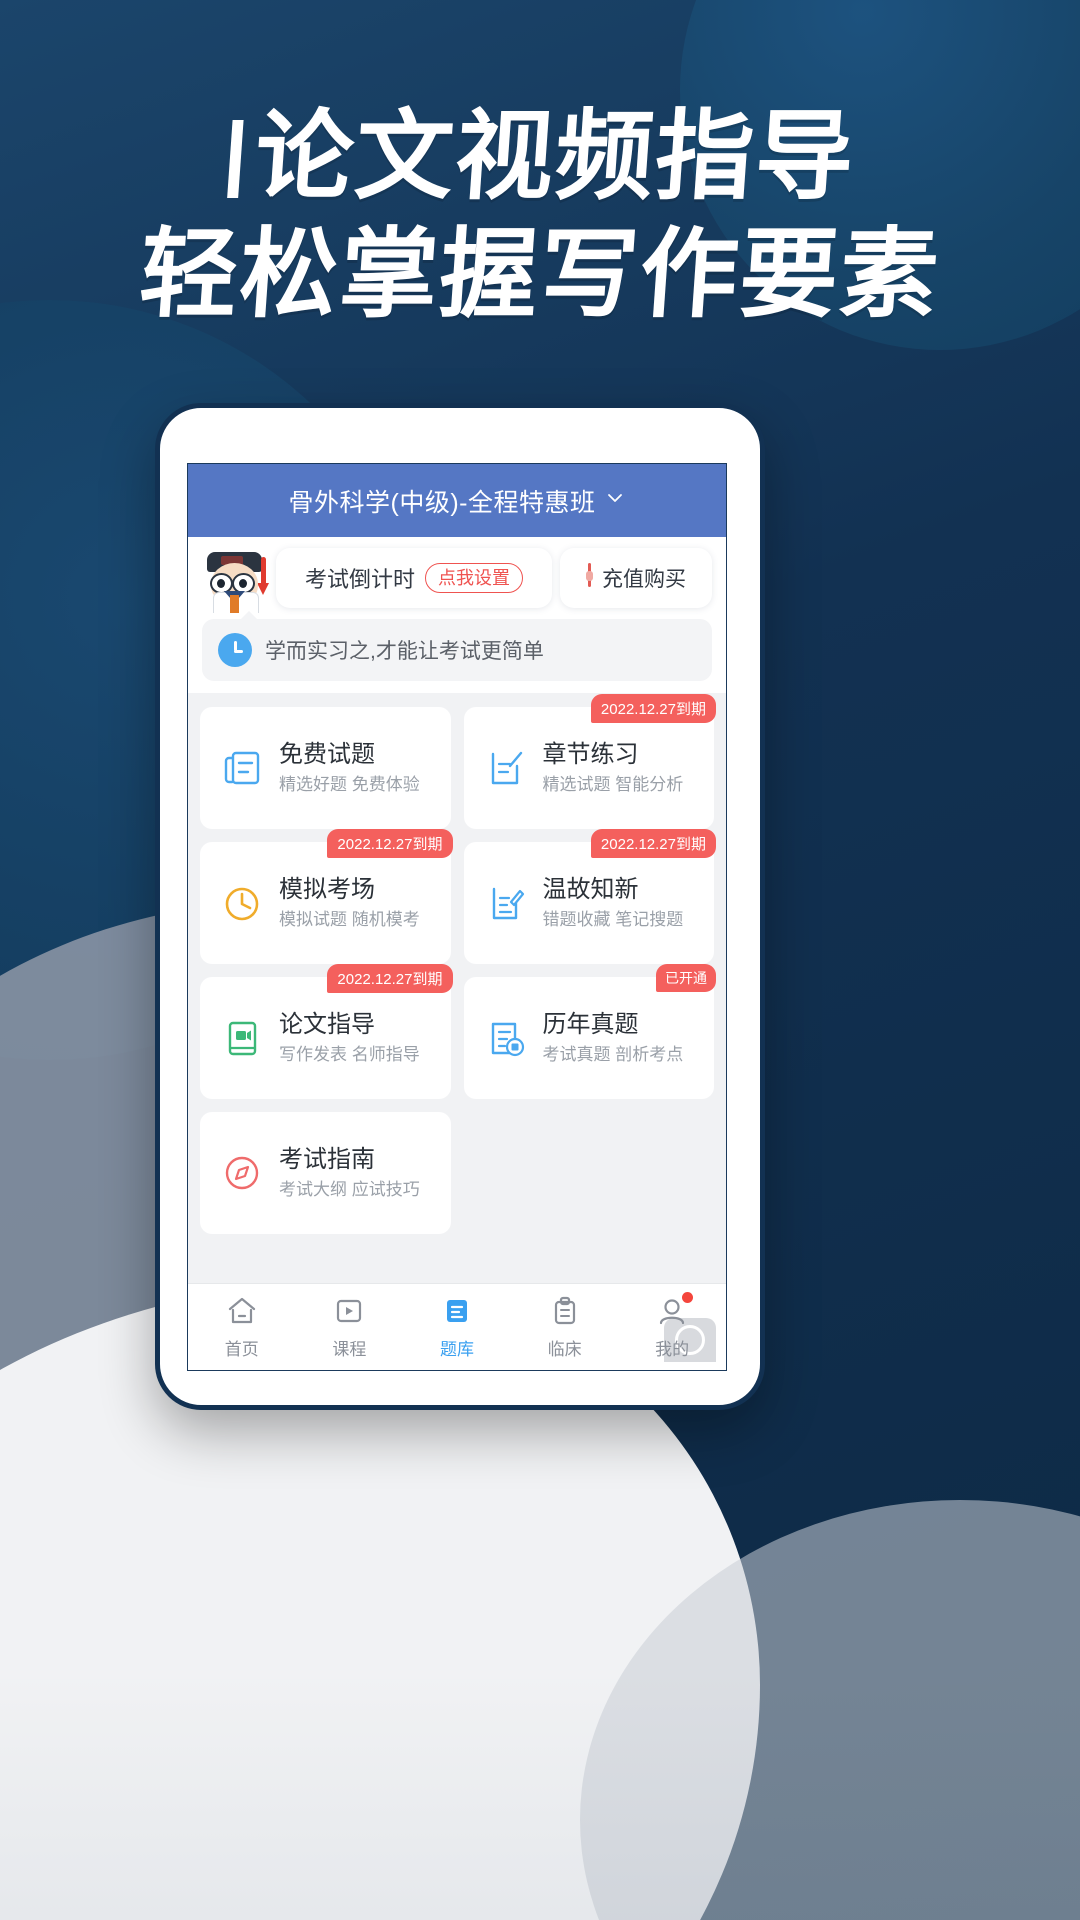  I want to click on notice-container: 学而实习之,才能让考试更简单, so click(457, 652).